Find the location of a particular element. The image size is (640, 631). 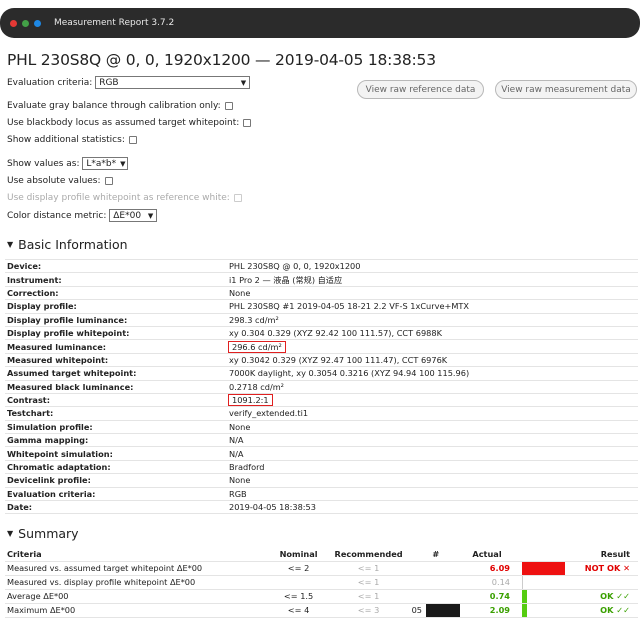

info-row: Gamma mapping: N/A is located at coordinates (321, 440).